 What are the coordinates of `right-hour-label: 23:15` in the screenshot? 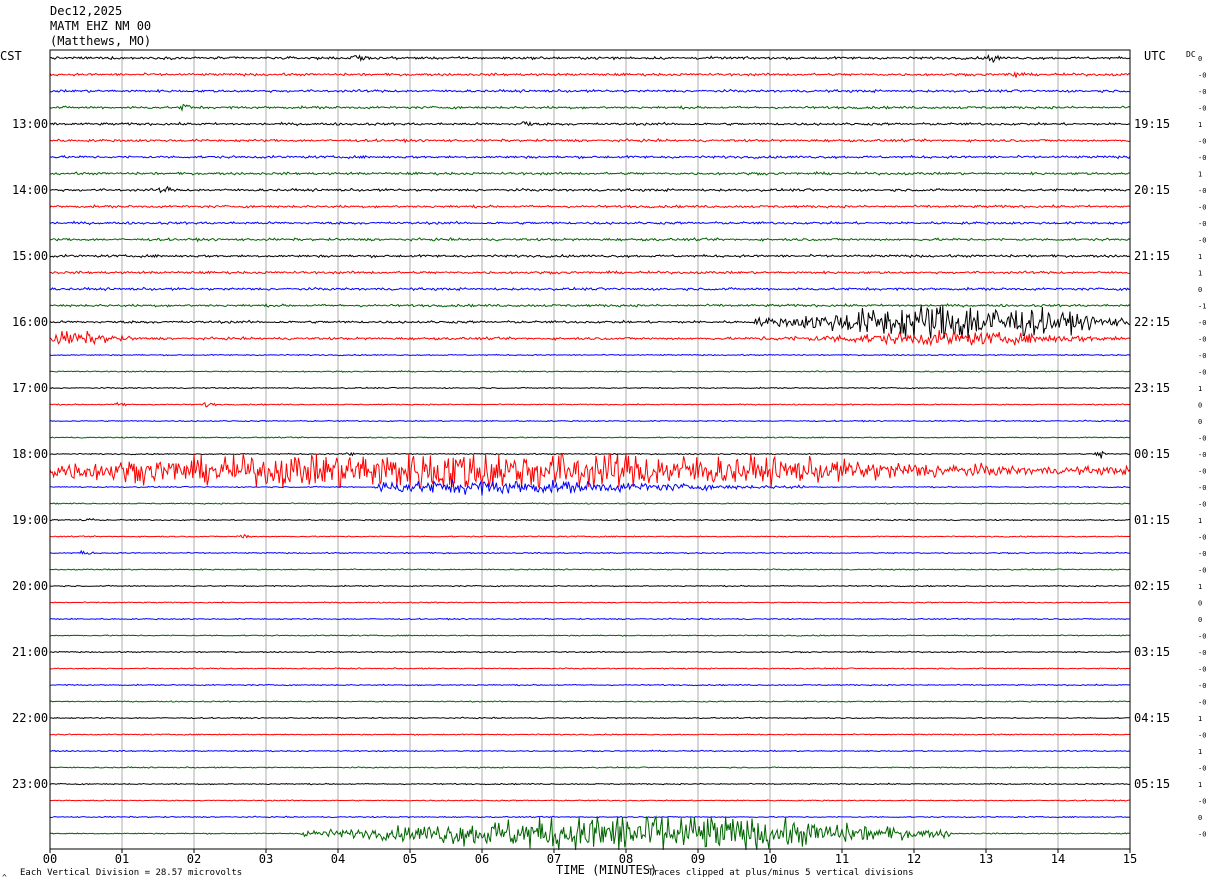 It's located at (1152, 388).